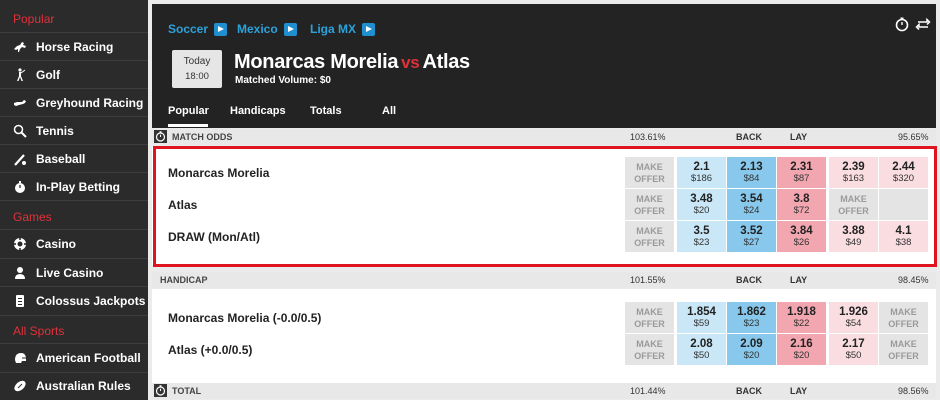  Describe the element at coordinates (333, 29) in the screenshot. I see `breadcrumb-label: Liga MX` at that location.